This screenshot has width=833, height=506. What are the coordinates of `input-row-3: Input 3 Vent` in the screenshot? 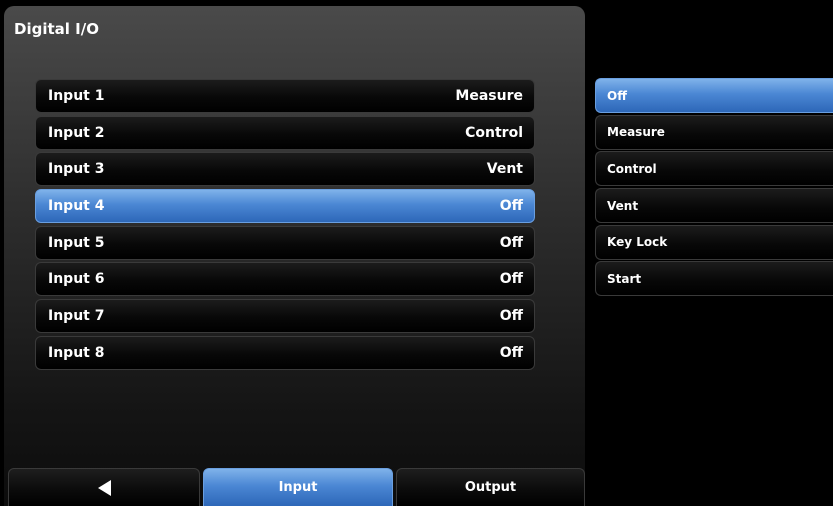 It's located at (285, 169).